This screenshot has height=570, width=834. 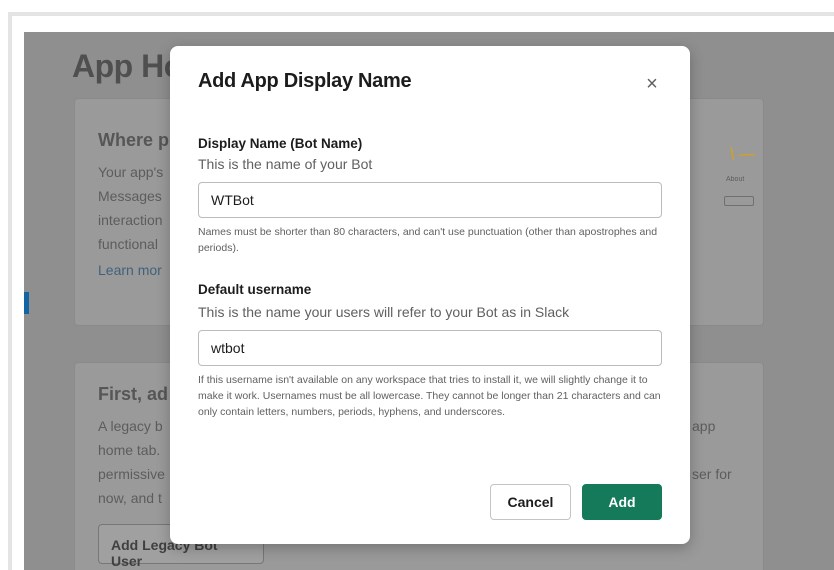 I want to click on sparkle-icon: \ —, so click(x=742, y=154).